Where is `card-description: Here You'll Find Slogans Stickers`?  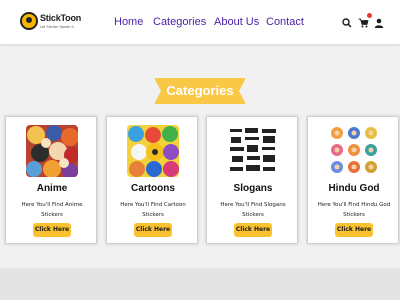 card-description: Here You'll Find Slogans Stickers is located at coordinates (253, 210).